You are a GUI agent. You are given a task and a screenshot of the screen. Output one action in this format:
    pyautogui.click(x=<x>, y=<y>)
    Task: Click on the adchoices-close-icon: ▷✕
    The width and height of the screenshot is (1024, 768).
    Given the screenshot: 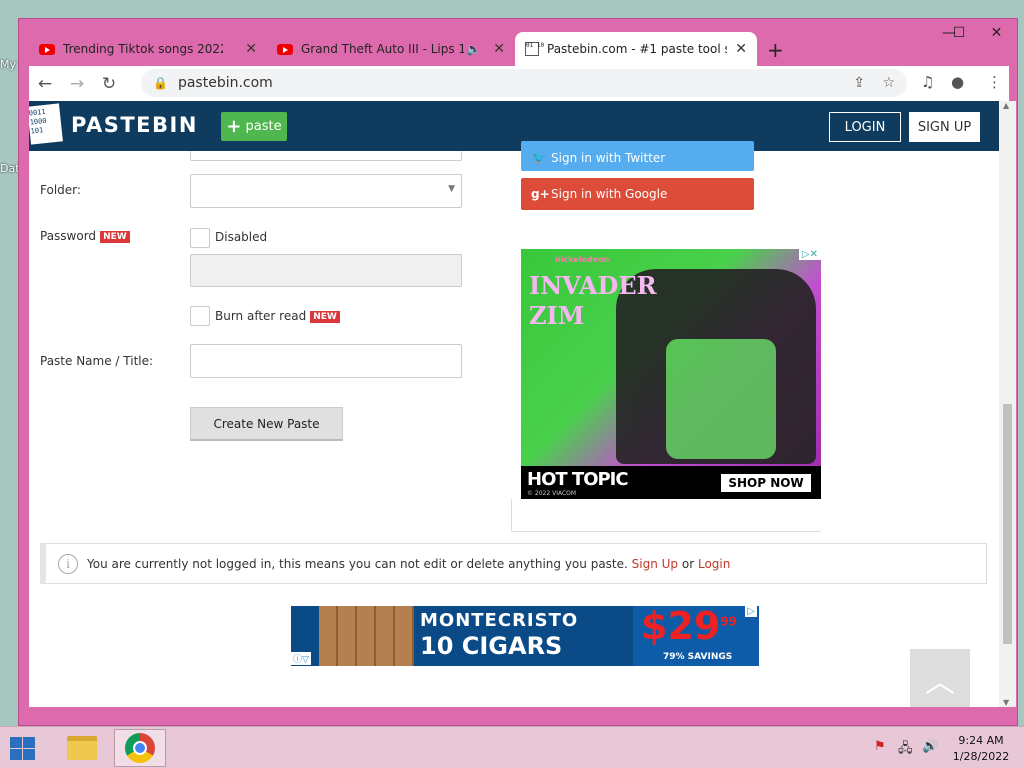 What is the action you would take?
    pyautogui.click(x=809, y=254)
    